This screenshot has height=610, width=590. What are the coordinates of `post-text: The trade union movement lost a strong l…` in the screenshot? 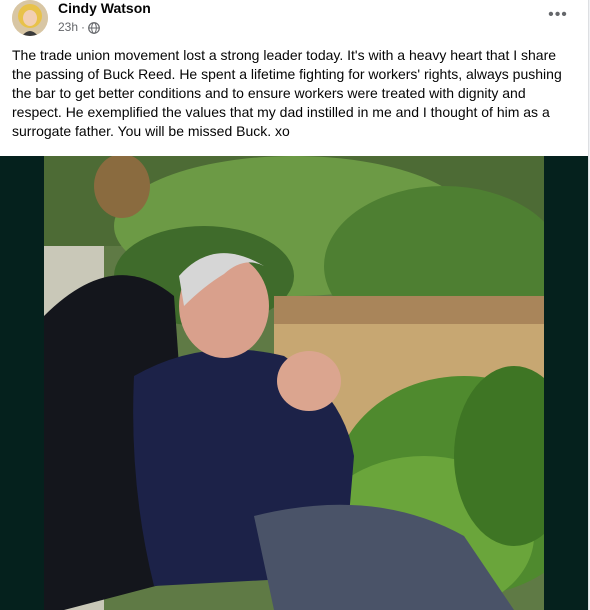 It's located at (287, 93).